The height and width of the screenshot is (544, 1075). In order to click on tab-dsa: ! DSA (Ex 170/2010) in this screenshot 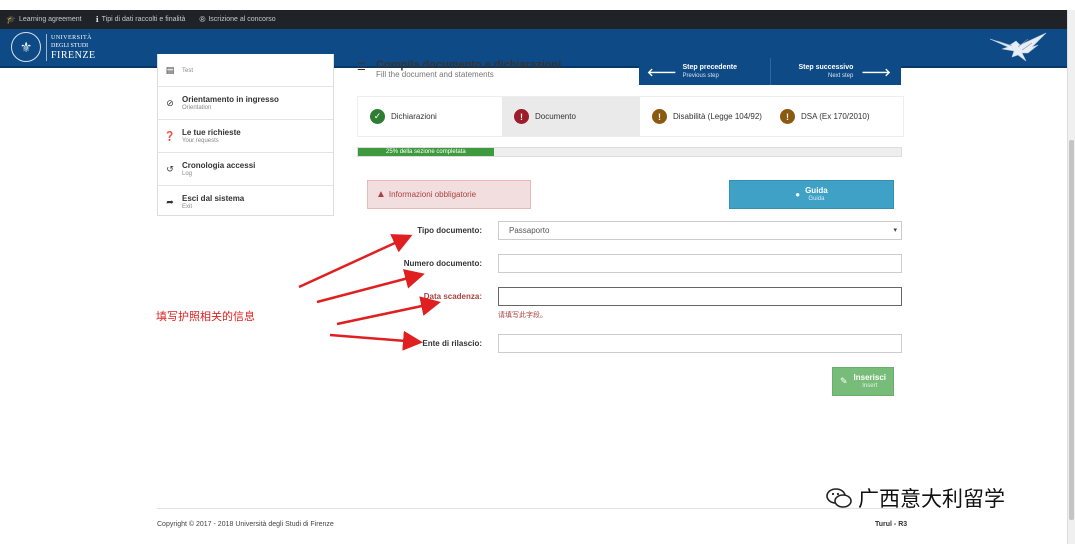, I will do `click(835, 116)`.